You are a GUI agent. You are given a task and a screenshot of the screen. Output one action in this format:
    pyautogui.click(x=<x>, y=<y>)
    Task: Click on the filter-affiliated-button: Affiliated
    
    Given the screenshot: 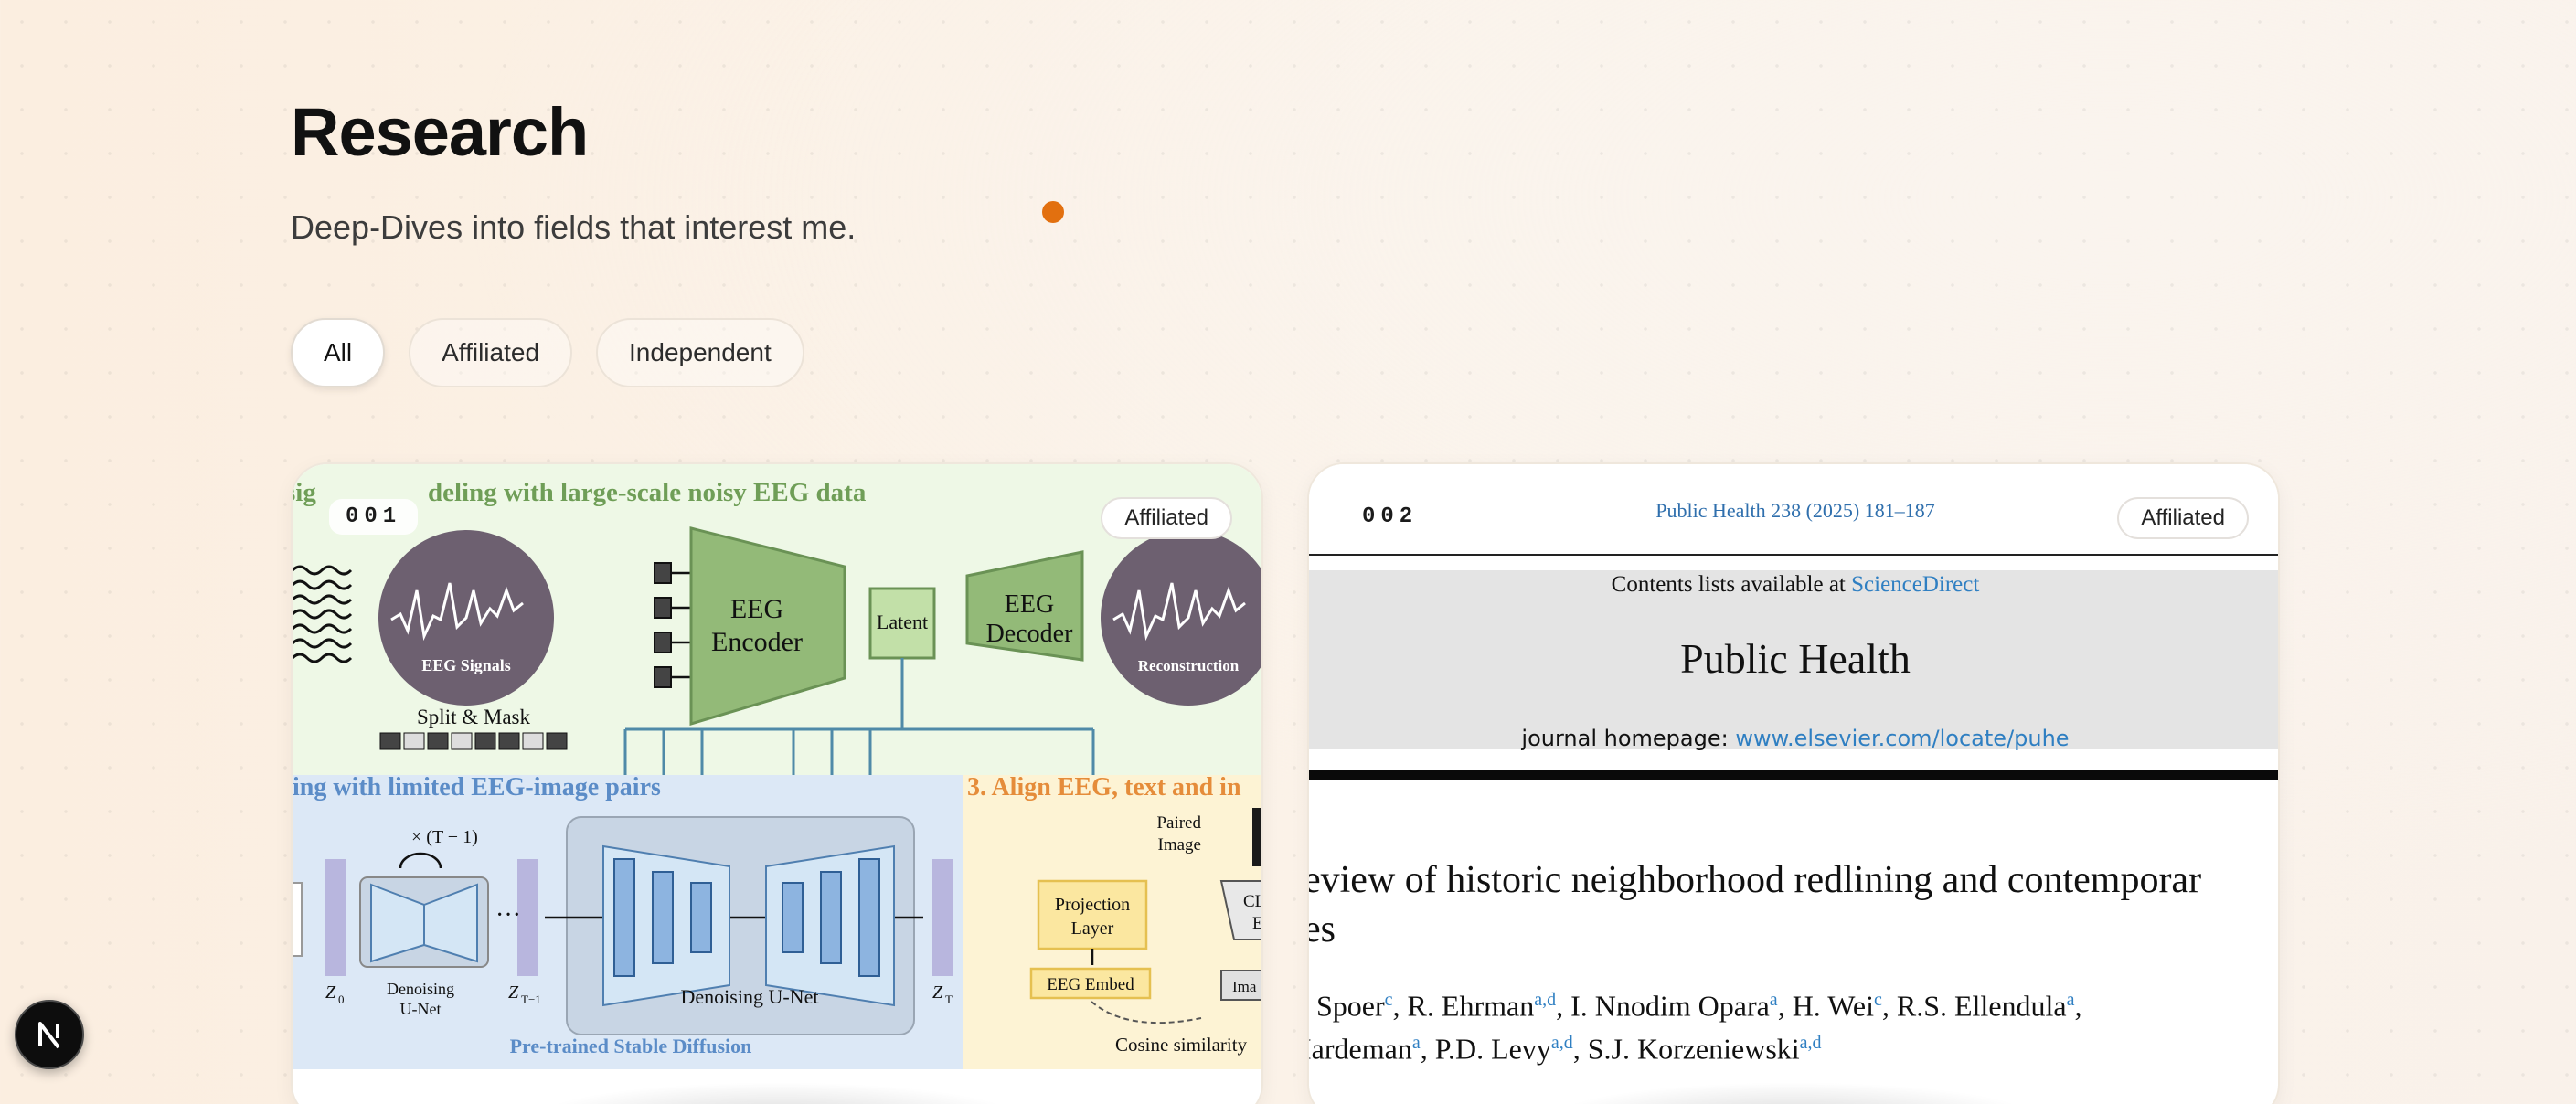 What is the action you would take?
    pyautogui.click(x=491, y=352)
    